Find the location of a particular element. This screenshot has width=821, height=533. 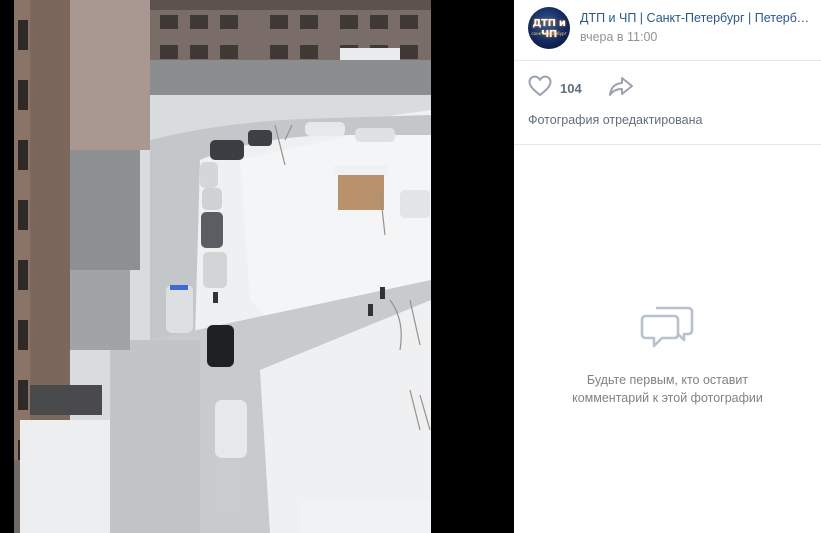

share-arrow-icon is located at coordinates (621, 89).